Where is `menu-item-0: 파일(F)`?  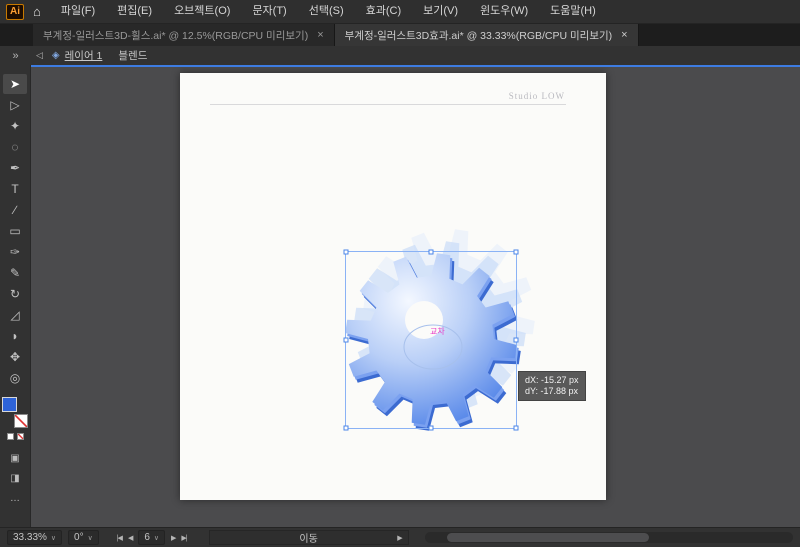
menu-item-0: 파일(F) is located at coordinates (78, 11).